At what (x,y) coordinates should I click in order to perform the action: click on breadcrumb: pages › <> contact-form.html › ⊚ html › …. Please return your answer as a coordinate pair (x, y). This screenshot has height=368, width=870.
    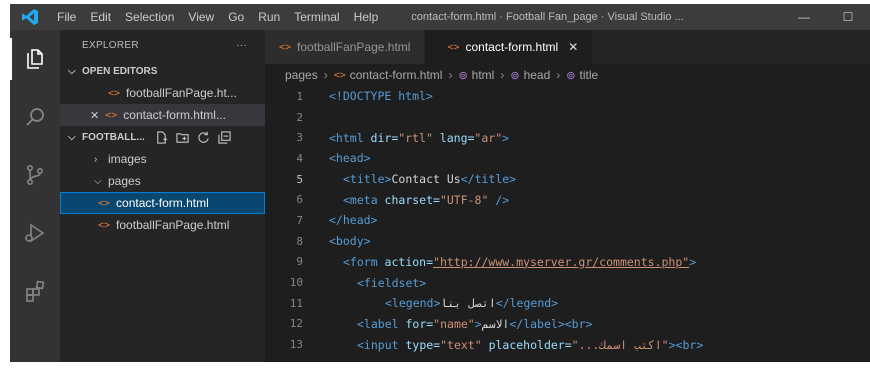
    Looking at the image, I should click on (567, 75).